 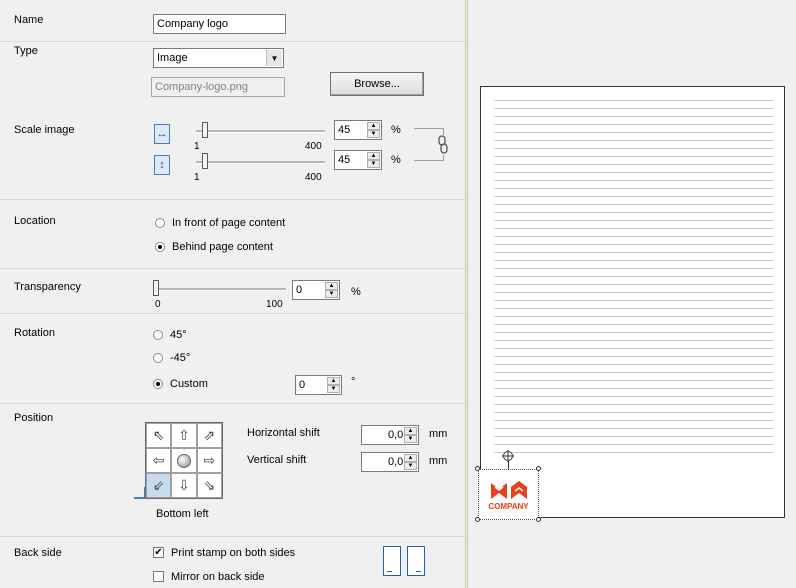 What do you see at coordinates (260, 131) in the screenshot?
I see `horizontal-scale-slider` at bounding box center [260, 131].